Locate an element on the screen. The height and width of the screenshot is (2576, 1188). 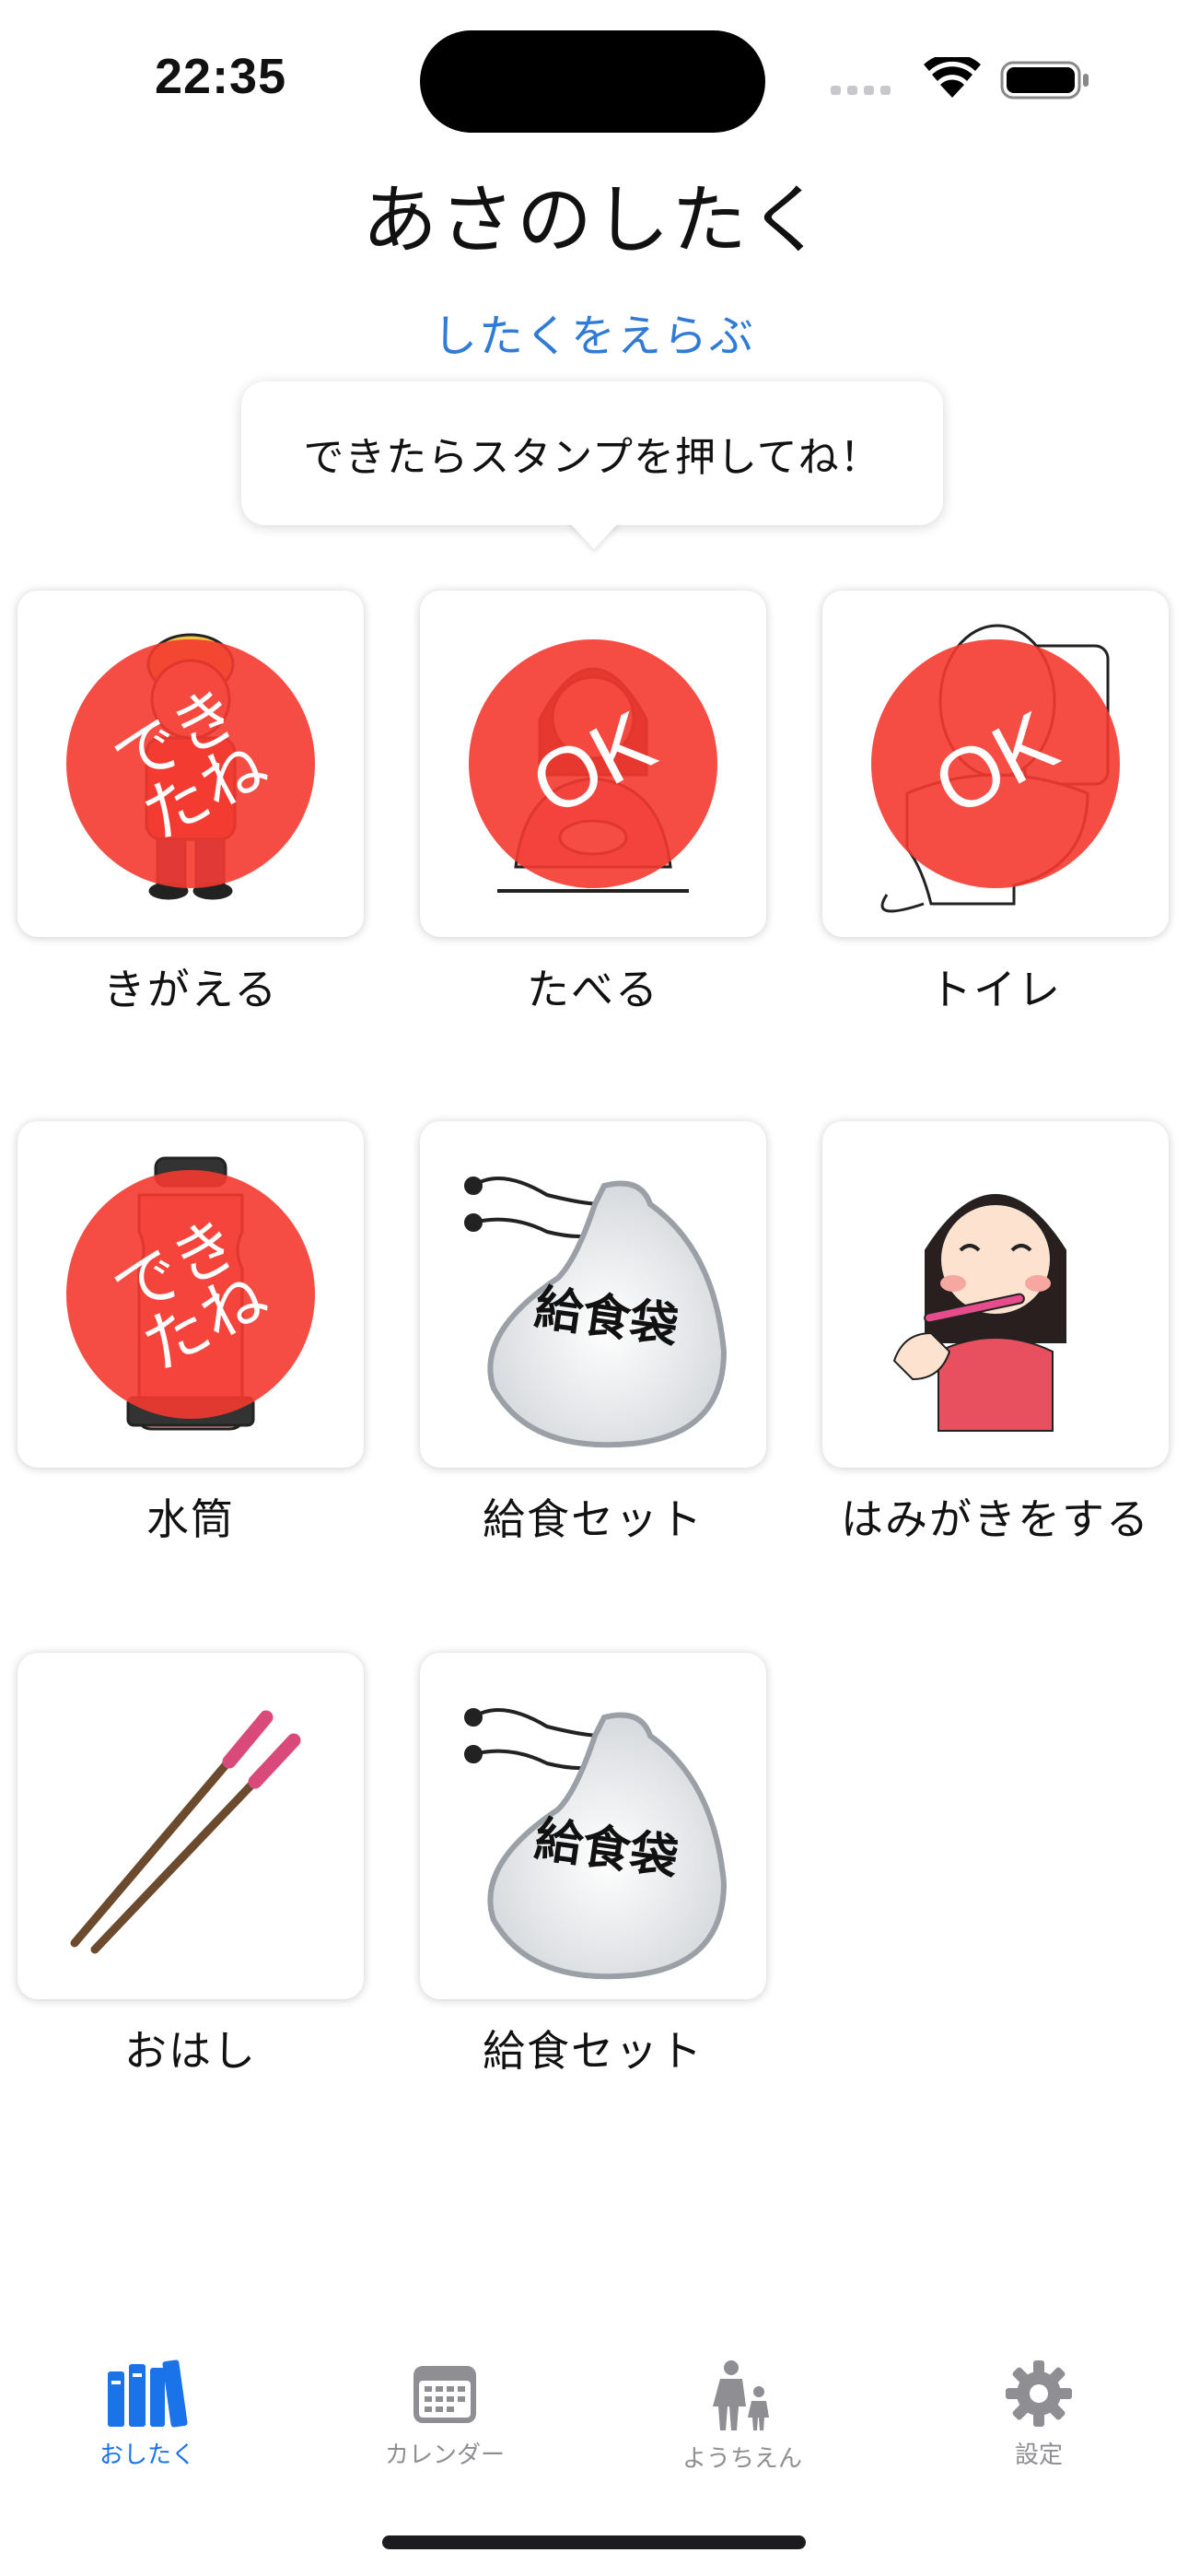
task-card-ohashi is located at coordinates (190, 1826).